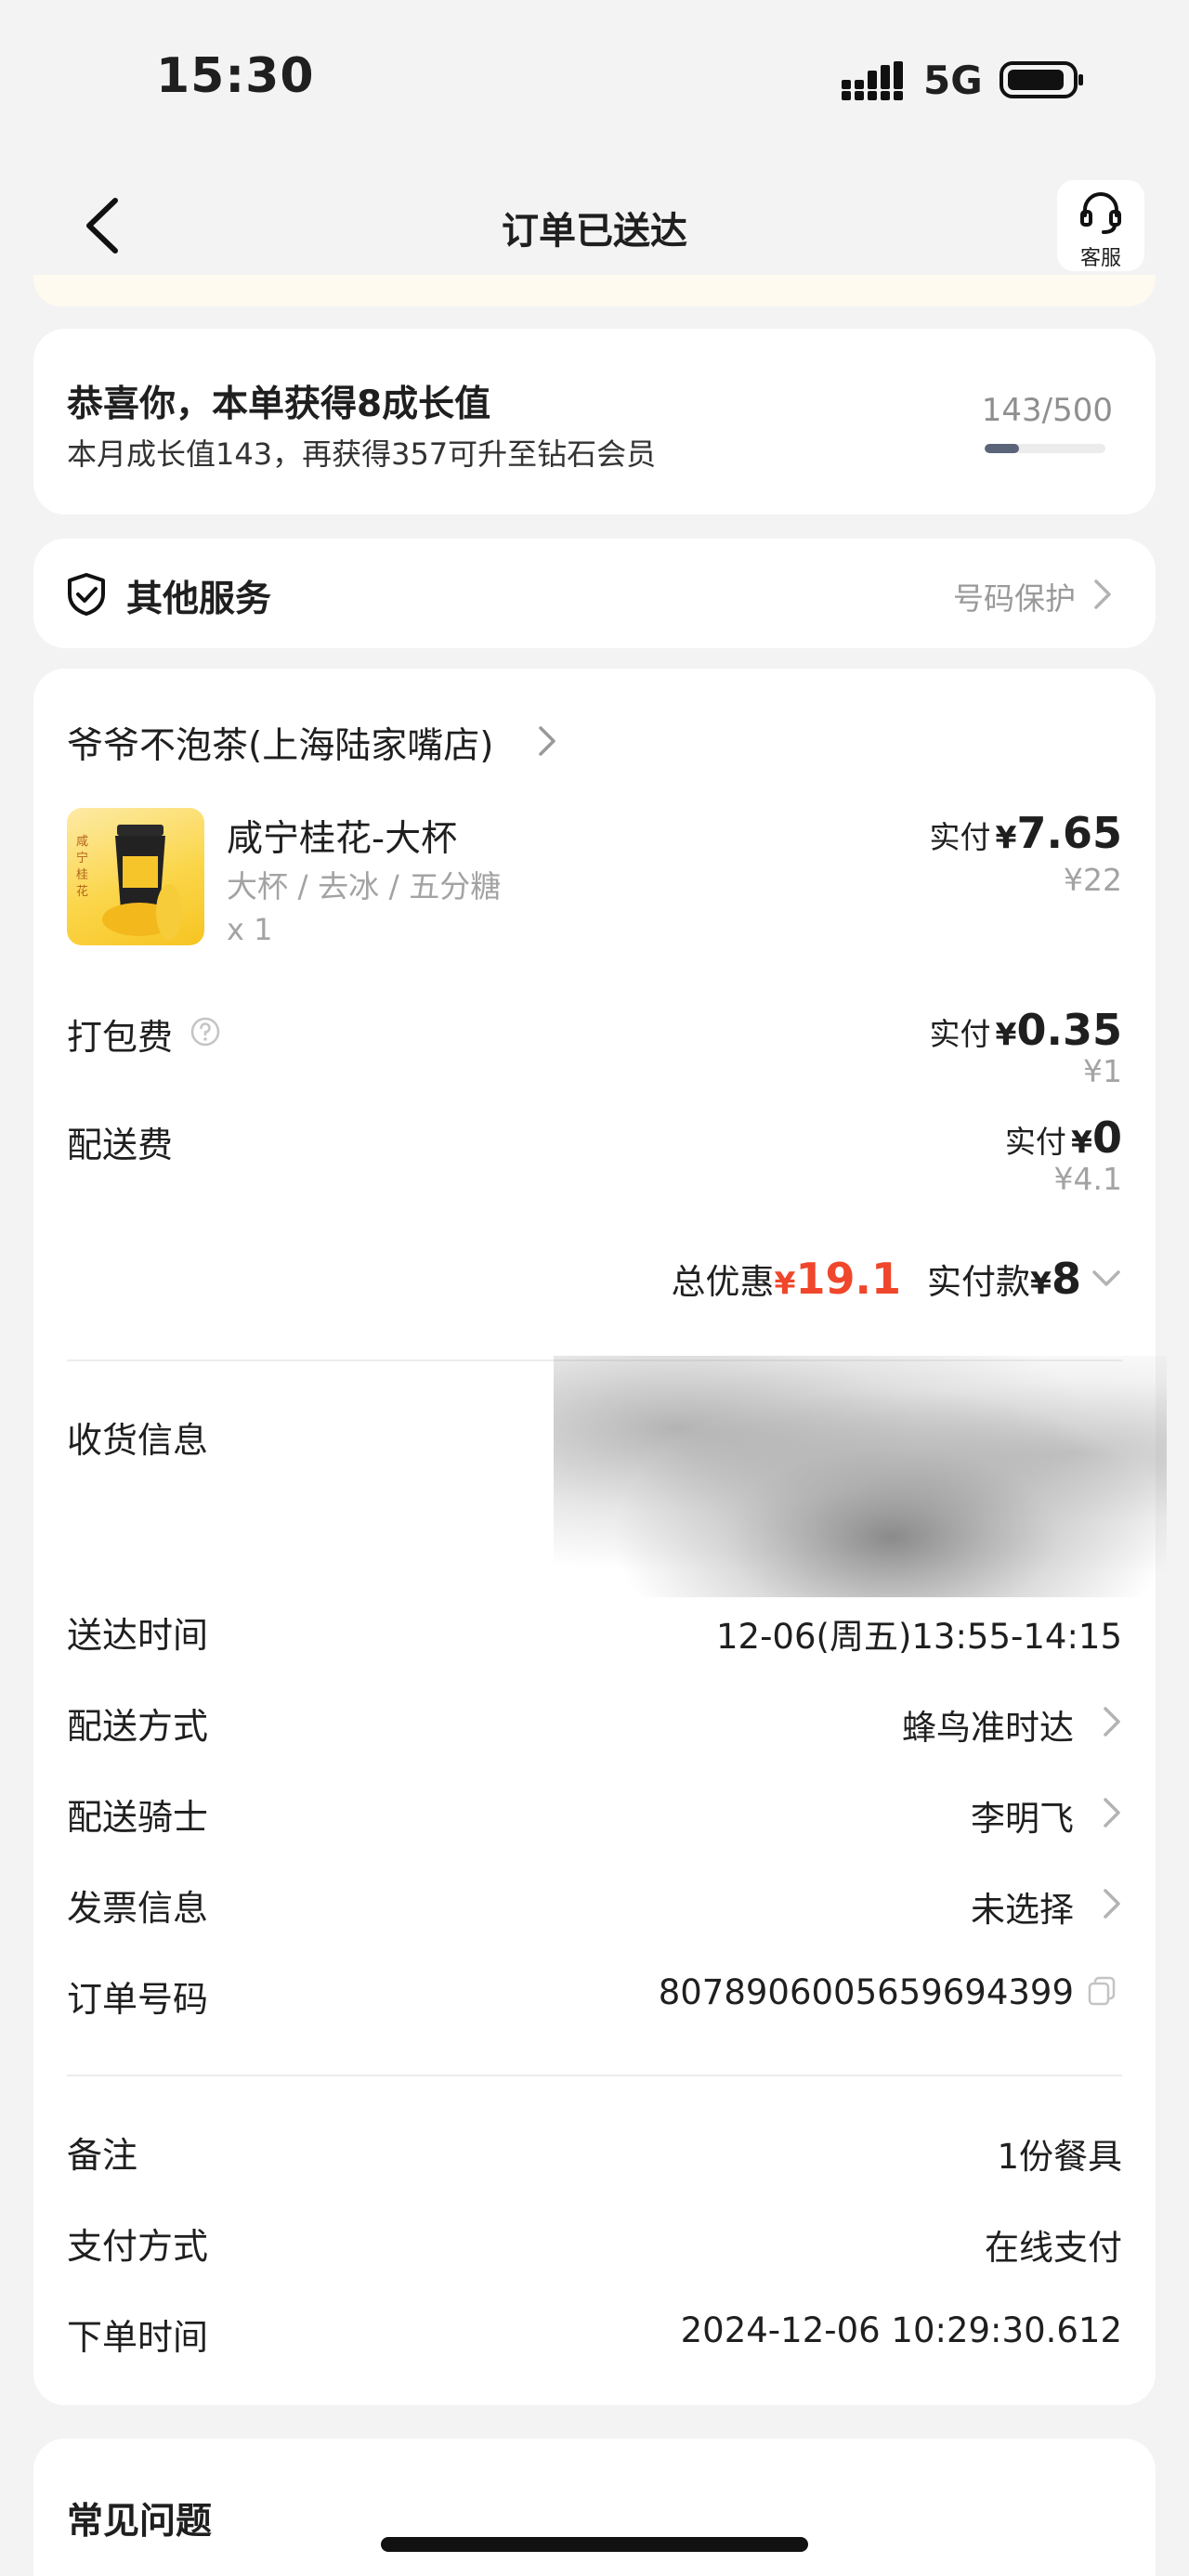  Describe the element at coordinates (1041, 1283) in the screenshot. I see `total-currency: ¥` at that location.